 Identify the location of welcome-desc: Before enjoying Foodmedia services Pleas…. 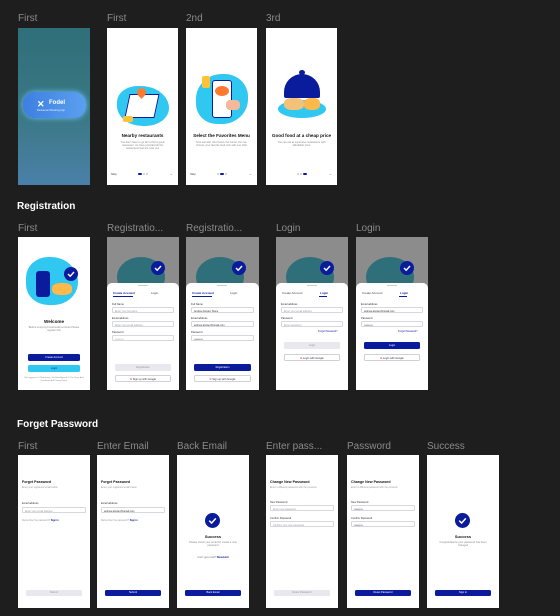
(54, 329).